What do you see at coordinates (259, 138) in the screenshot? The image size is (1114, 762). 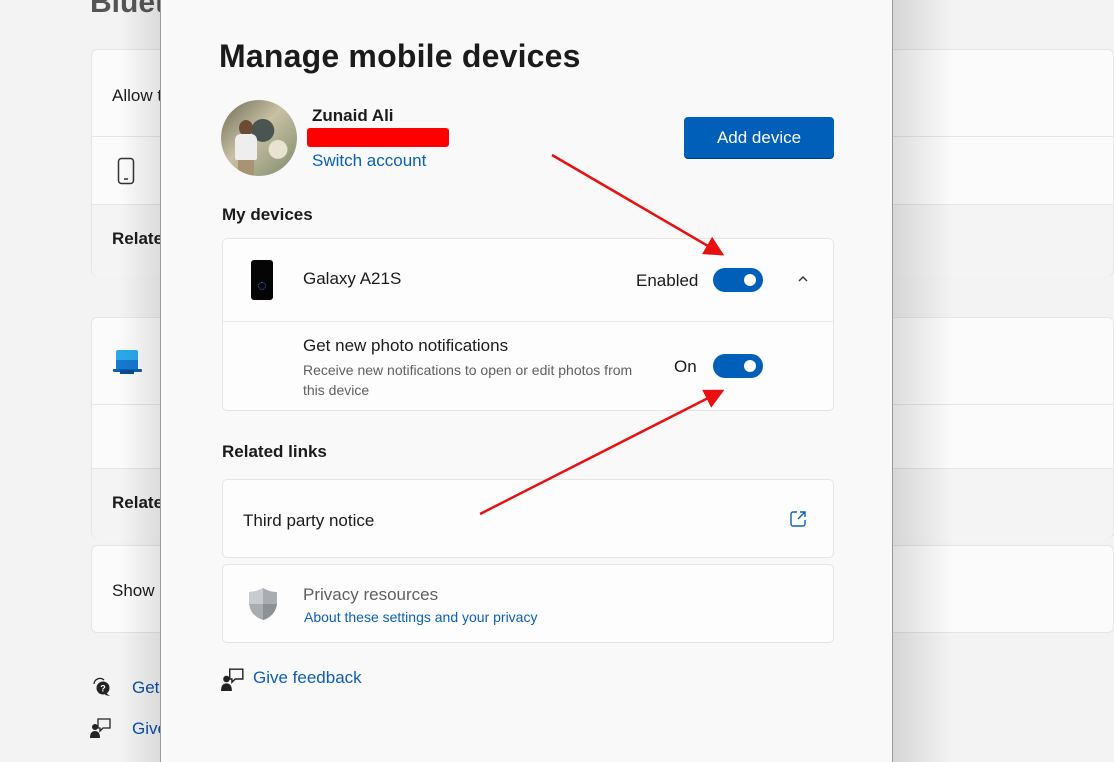 I see `avatar` at bounding box center [259, 138].